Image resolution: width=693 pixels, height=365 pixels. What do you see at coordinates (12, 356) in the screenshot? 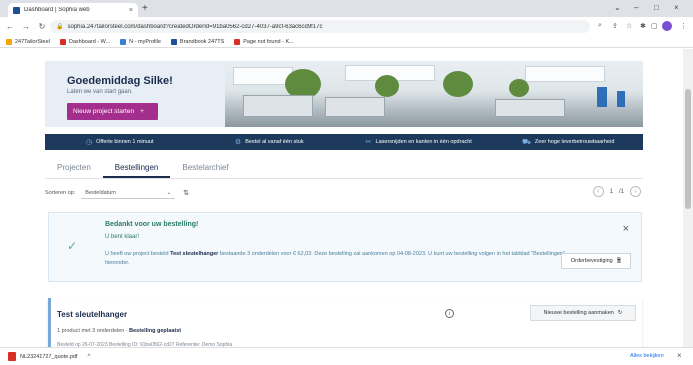
I see `pdf-icon` at bounding box center [12, 356].